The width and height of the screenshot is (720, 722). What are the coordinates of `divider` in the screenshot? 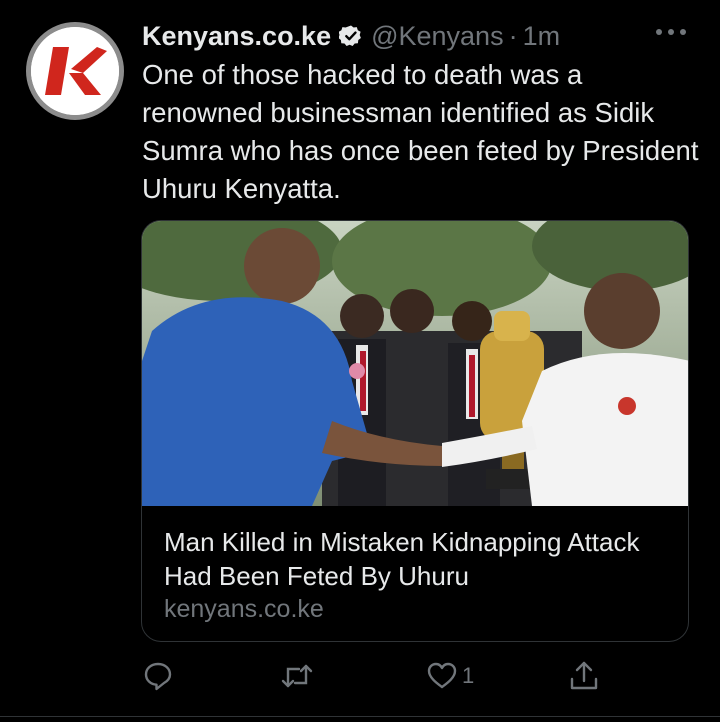 It's located at (360, 716).